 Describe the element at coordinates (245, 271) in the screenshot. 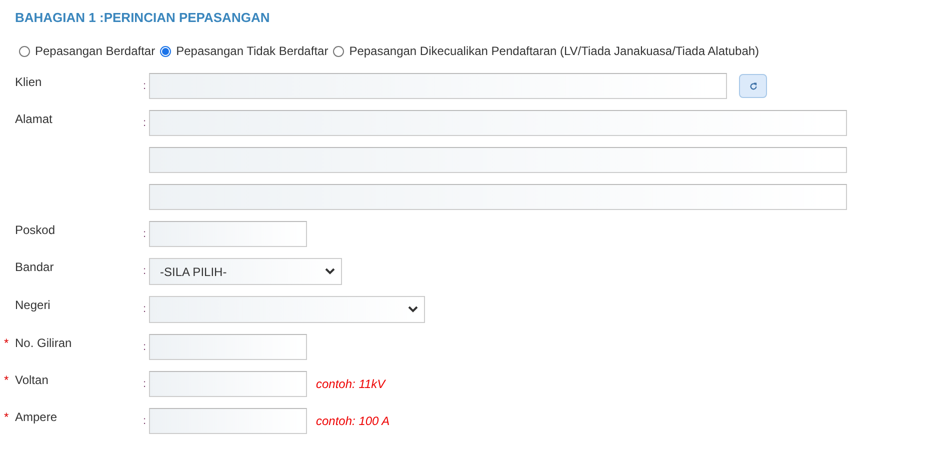

I see `select-field: -SILA PILIH-` at that location.